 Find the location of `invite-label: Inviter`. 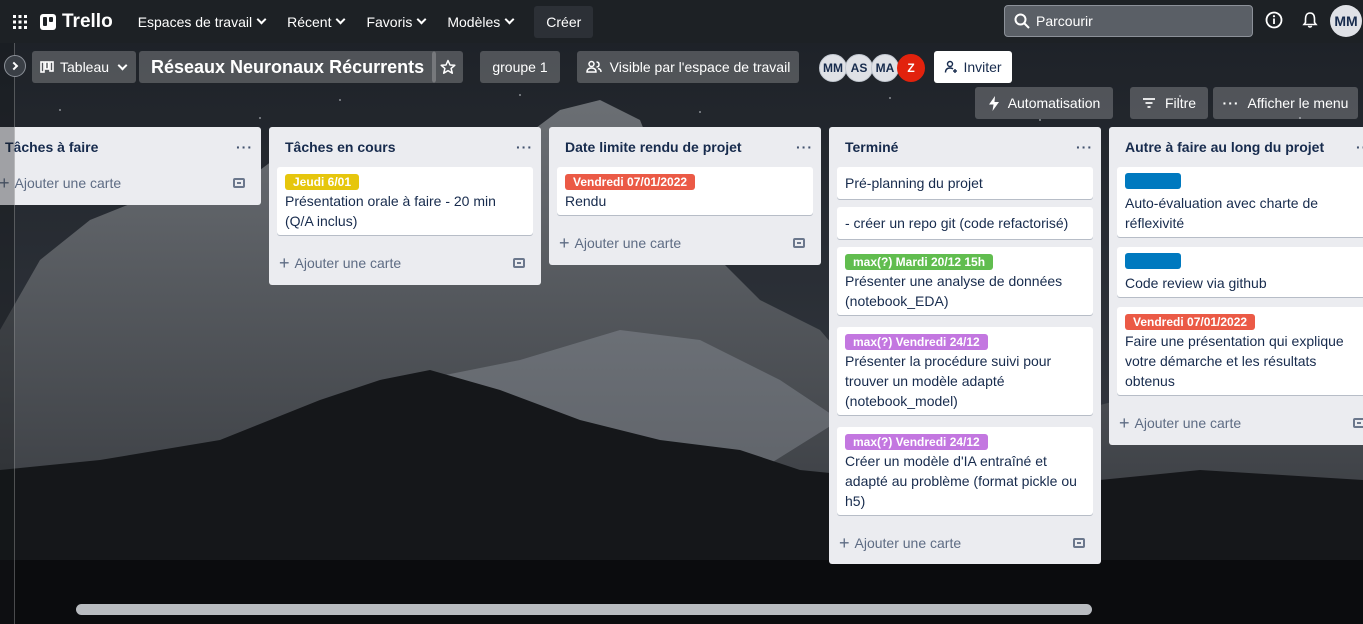

invite-label: Inviter is located at coordinates (982, 67).